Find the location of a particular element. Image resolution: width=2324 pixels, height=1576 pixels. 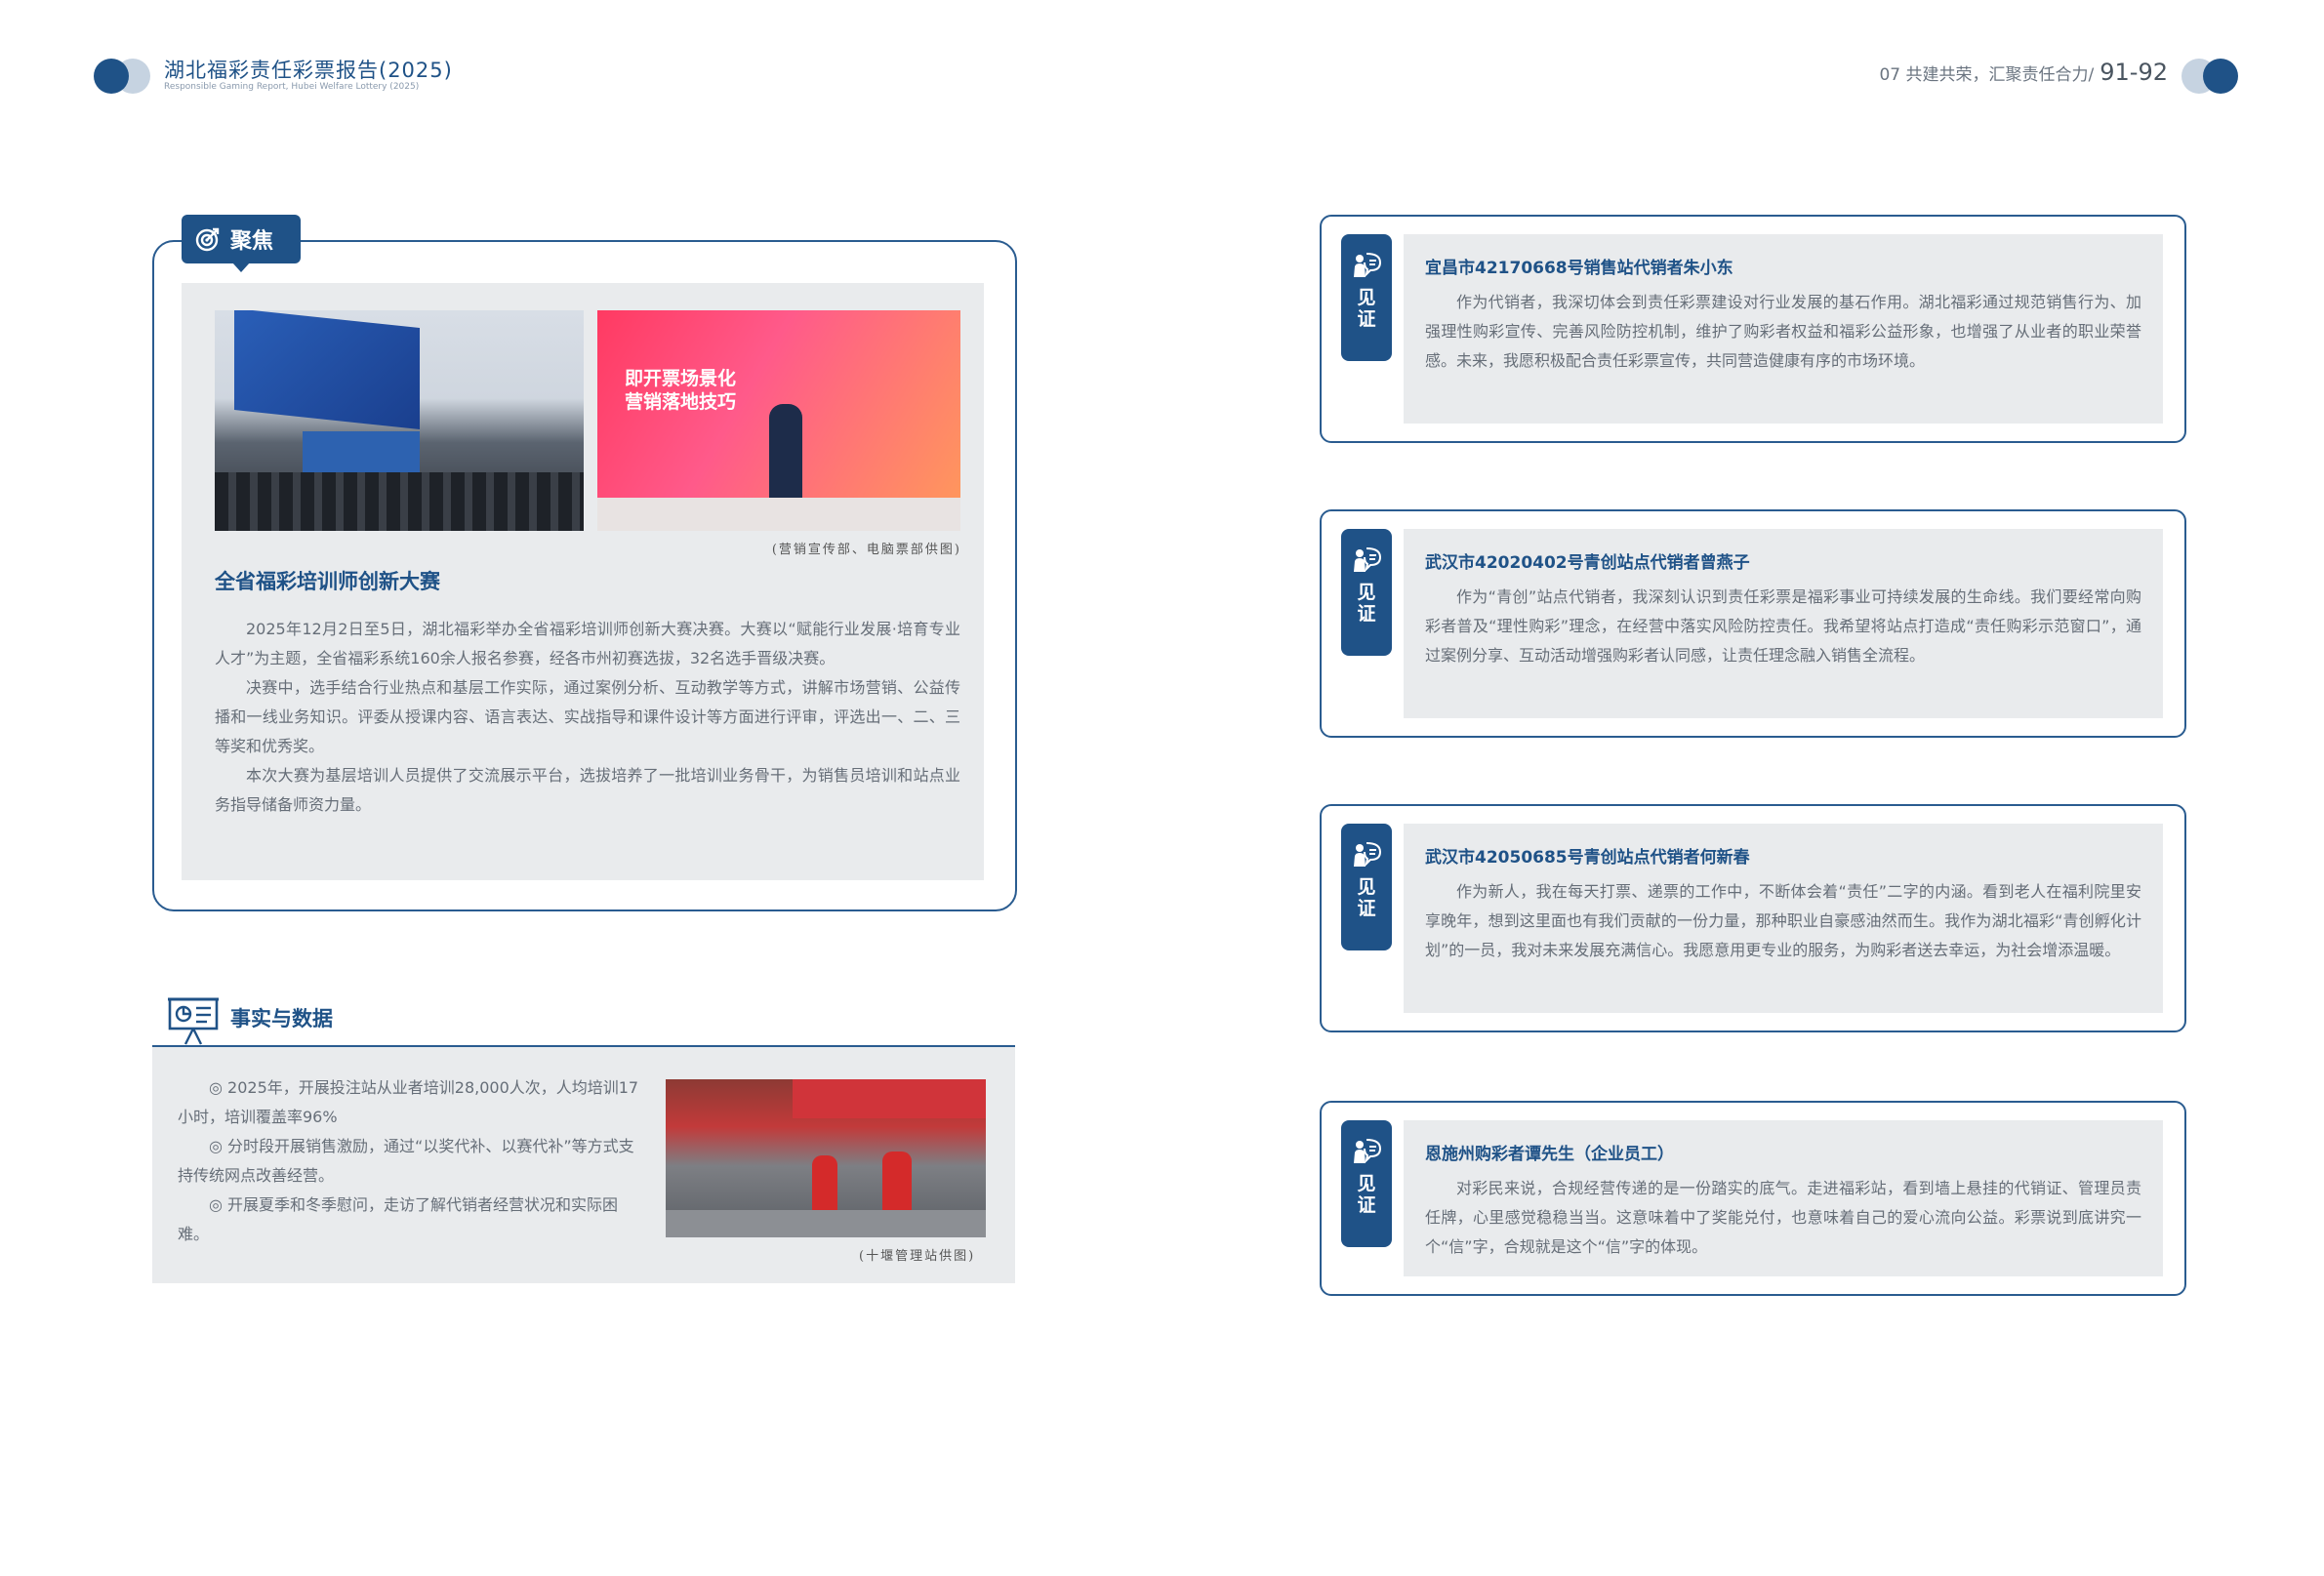

header-decor-dots is located at coordinates (2209, 76).